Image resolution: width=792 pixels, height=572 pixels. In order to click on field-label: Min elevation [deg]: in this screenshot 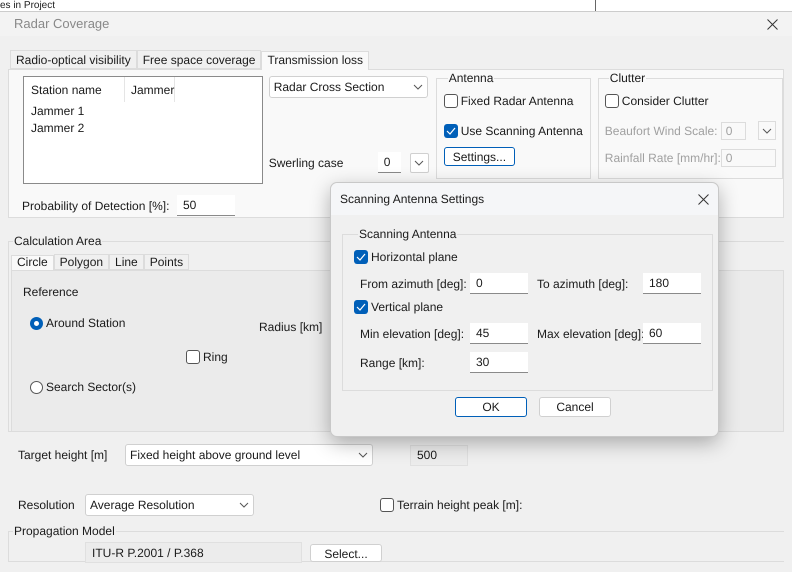, I will do `click(413, 334)`.